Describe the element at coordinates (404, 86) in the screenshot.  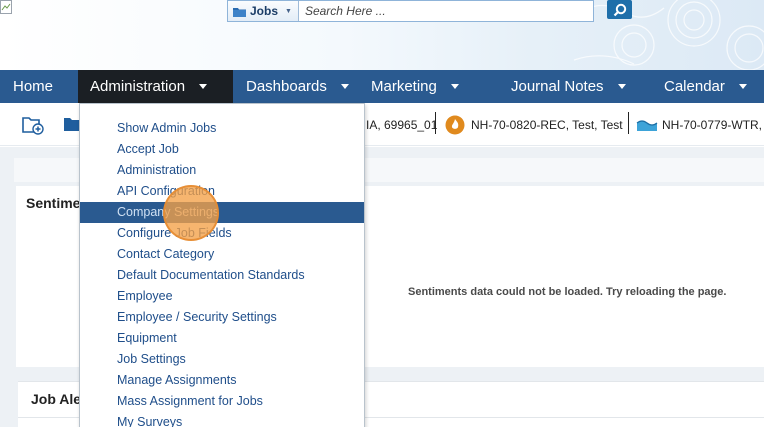
I see `nav-marketing-label: Marketing` at that location.